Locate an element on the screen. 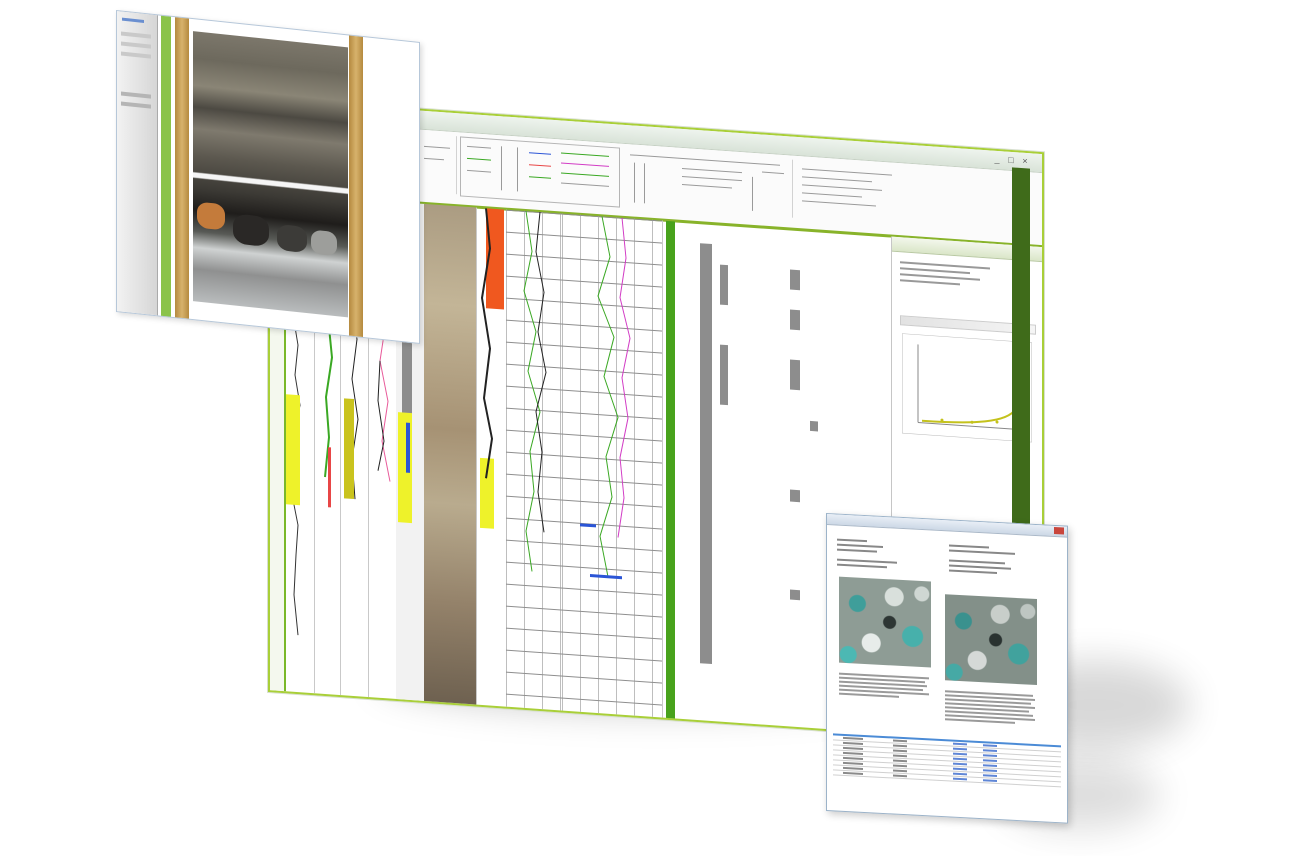 The image size is (1301, 856). ribbon-legend-box is located at coordinates (540, 172).